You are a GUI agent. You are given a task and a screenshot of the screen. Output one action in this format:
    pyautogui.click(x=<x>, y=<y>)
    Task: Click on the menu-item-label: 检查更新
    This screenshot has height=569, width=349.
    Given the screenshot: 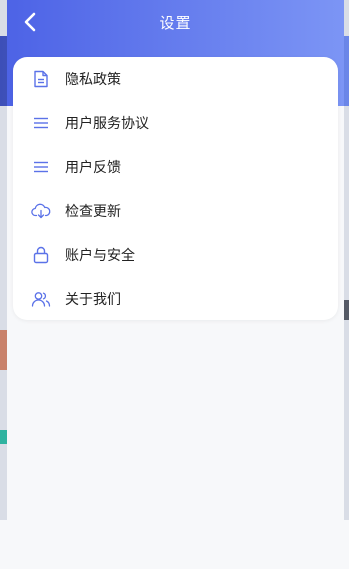 What is the action you would take?
    pyautogui.click(x=93, y=212)
    